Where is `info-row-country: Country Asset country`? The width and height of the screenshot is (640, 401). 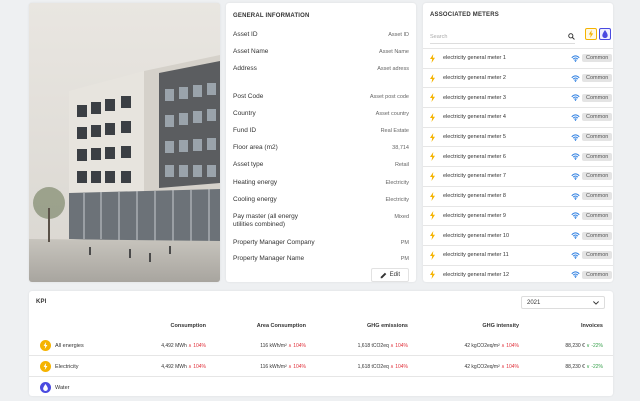
info-row-country: Country Asset country is located at coordinates (321, 118).